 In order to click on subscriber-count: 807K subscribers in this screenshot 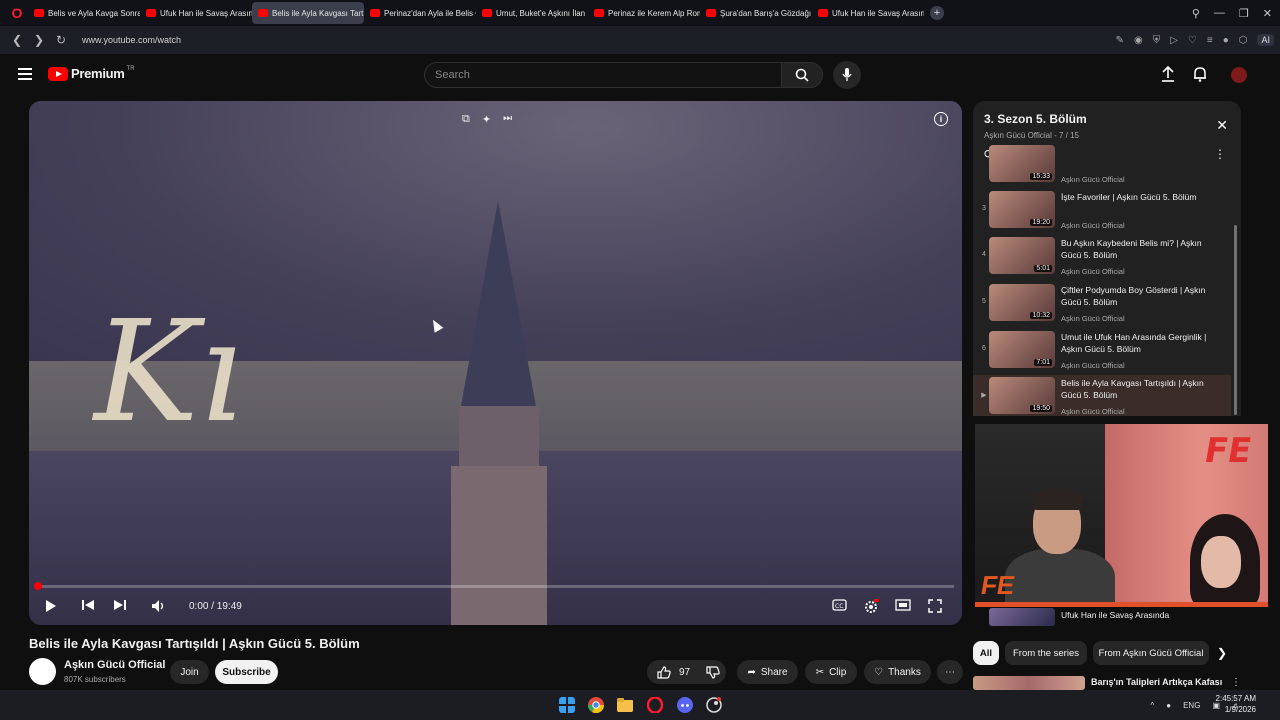, I will do `click(95, 679)`.